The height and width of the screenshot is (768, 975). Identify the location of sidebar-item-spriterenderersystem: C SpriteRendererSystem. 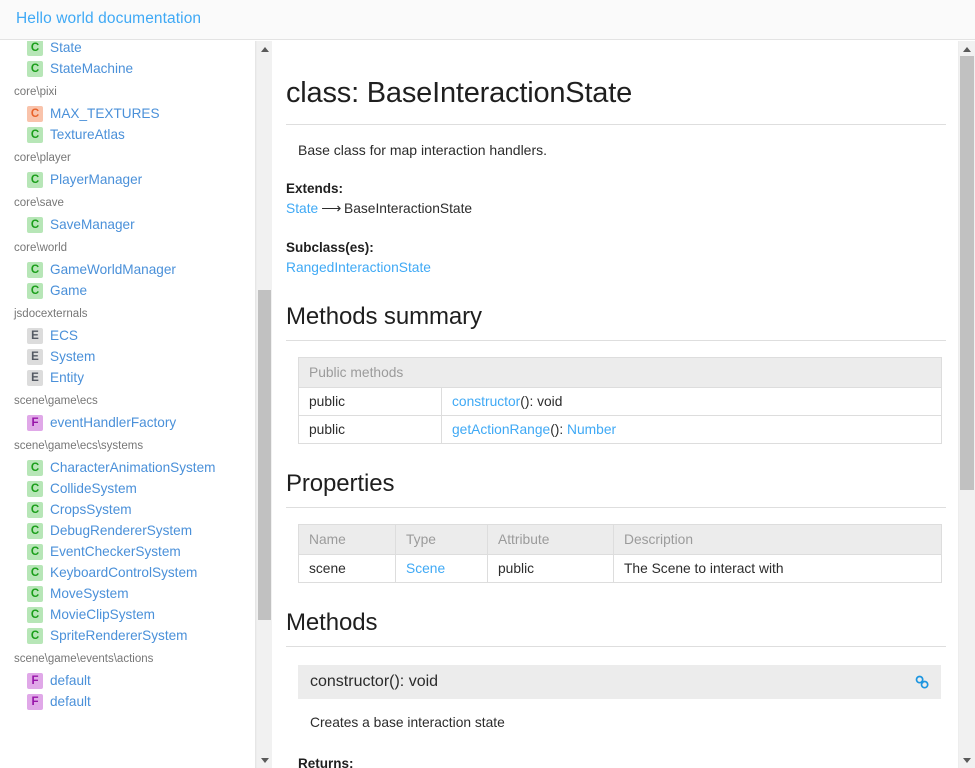
(126, 635).